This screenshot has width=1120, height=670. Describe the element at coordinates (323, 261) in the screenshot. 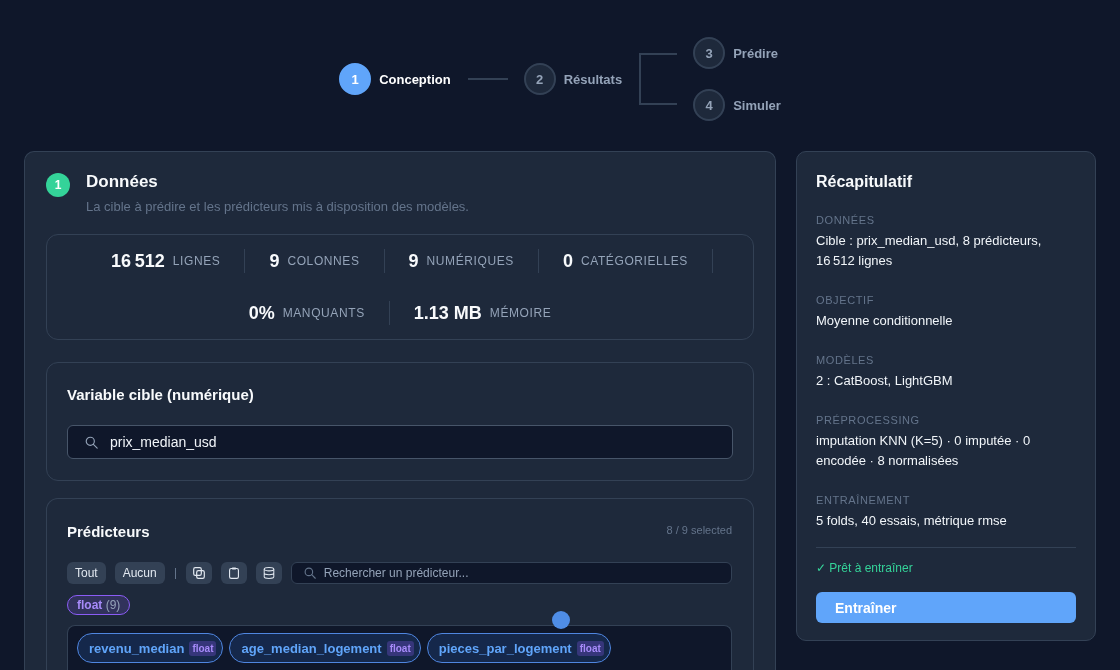

I see `stat-label: COLONNES` at that location.